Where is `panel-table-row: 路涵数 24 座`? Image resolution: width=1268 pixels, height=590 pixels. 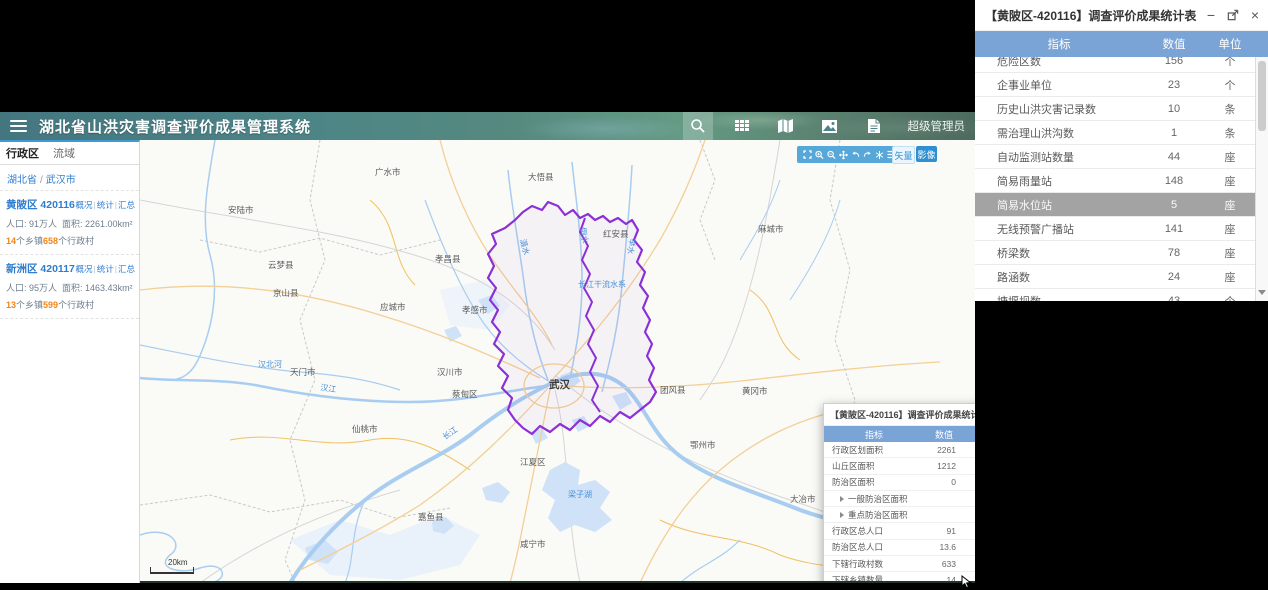
panel-table-row: 路涵数 24 座 is located at coordinates (1121, 277).